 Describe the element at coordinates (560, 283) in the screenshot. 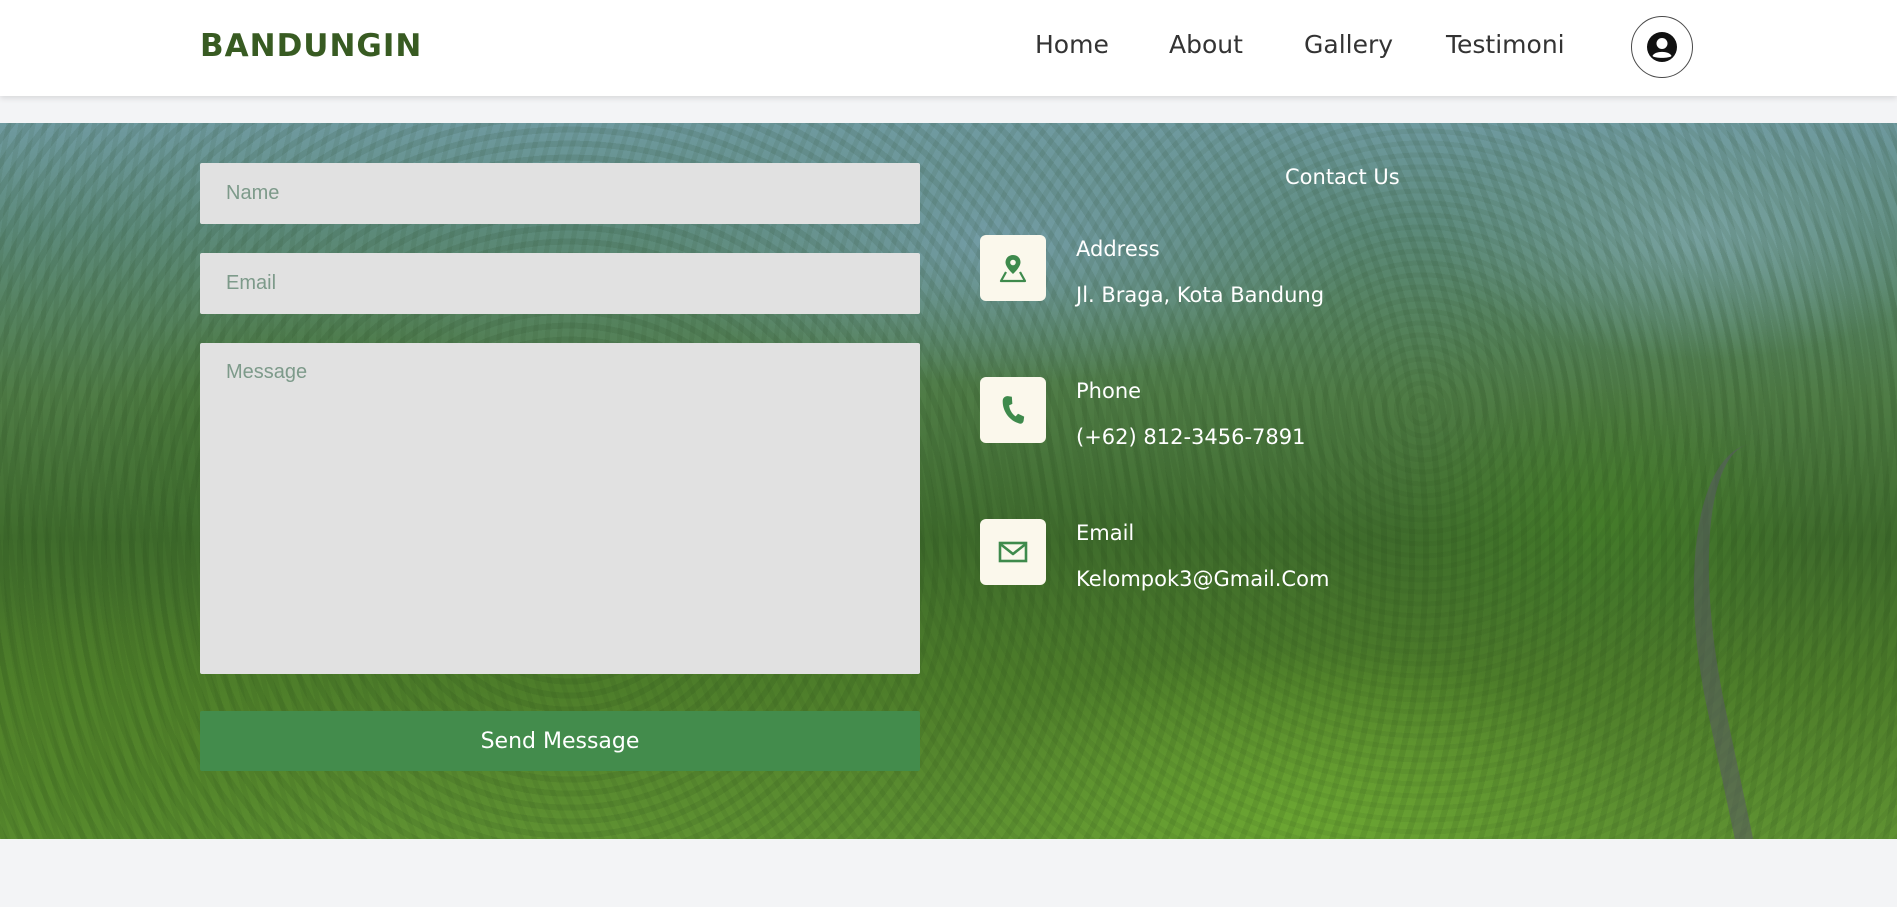

I see `email-input` at that location.